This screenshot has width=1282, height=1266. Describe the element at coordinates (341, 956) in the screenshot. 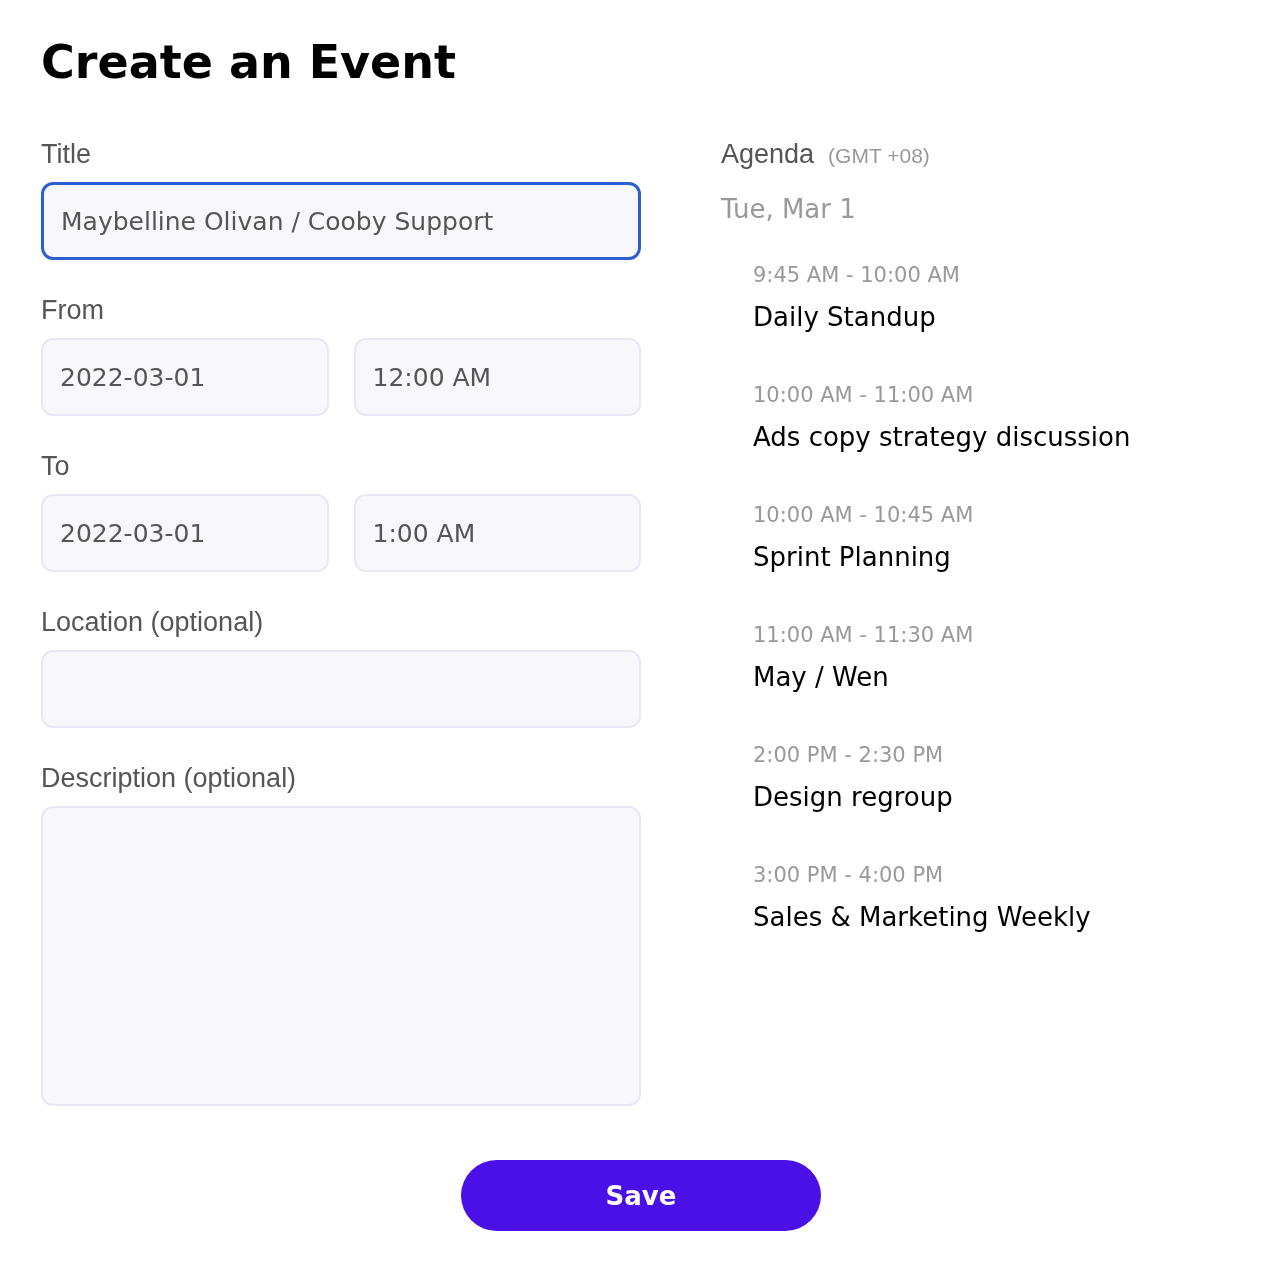

I see `description-textarea` at that location.